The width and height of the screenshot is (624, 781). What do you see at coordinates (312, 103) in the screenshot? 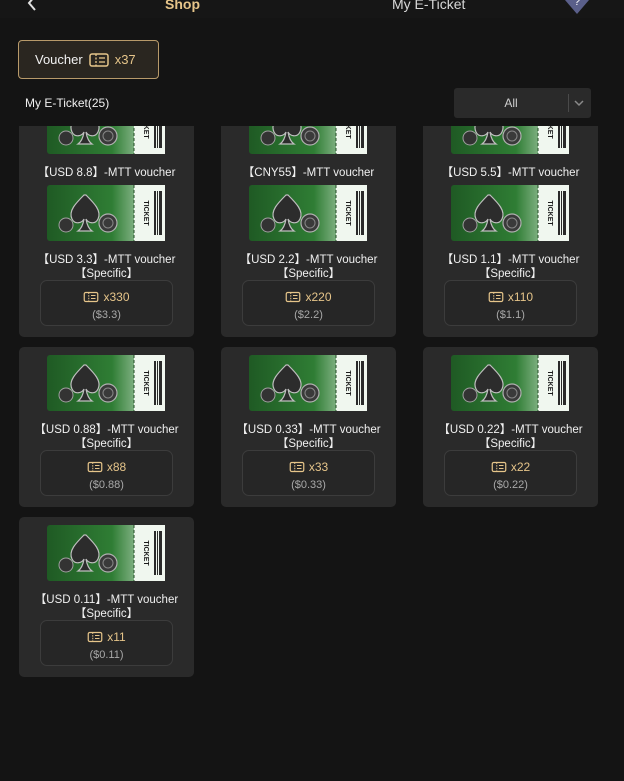
I see `filter-row: My E-Ticket(25) All` at bounding box center [312, 103].